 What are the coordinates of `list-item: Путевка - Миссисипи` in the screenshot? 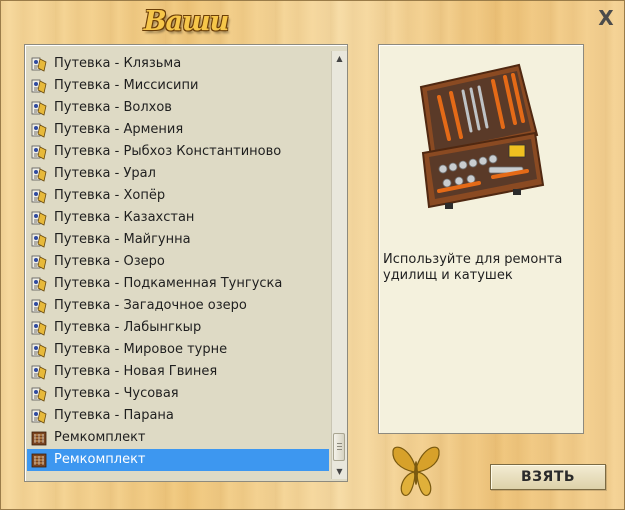 It's located at (178, 86).